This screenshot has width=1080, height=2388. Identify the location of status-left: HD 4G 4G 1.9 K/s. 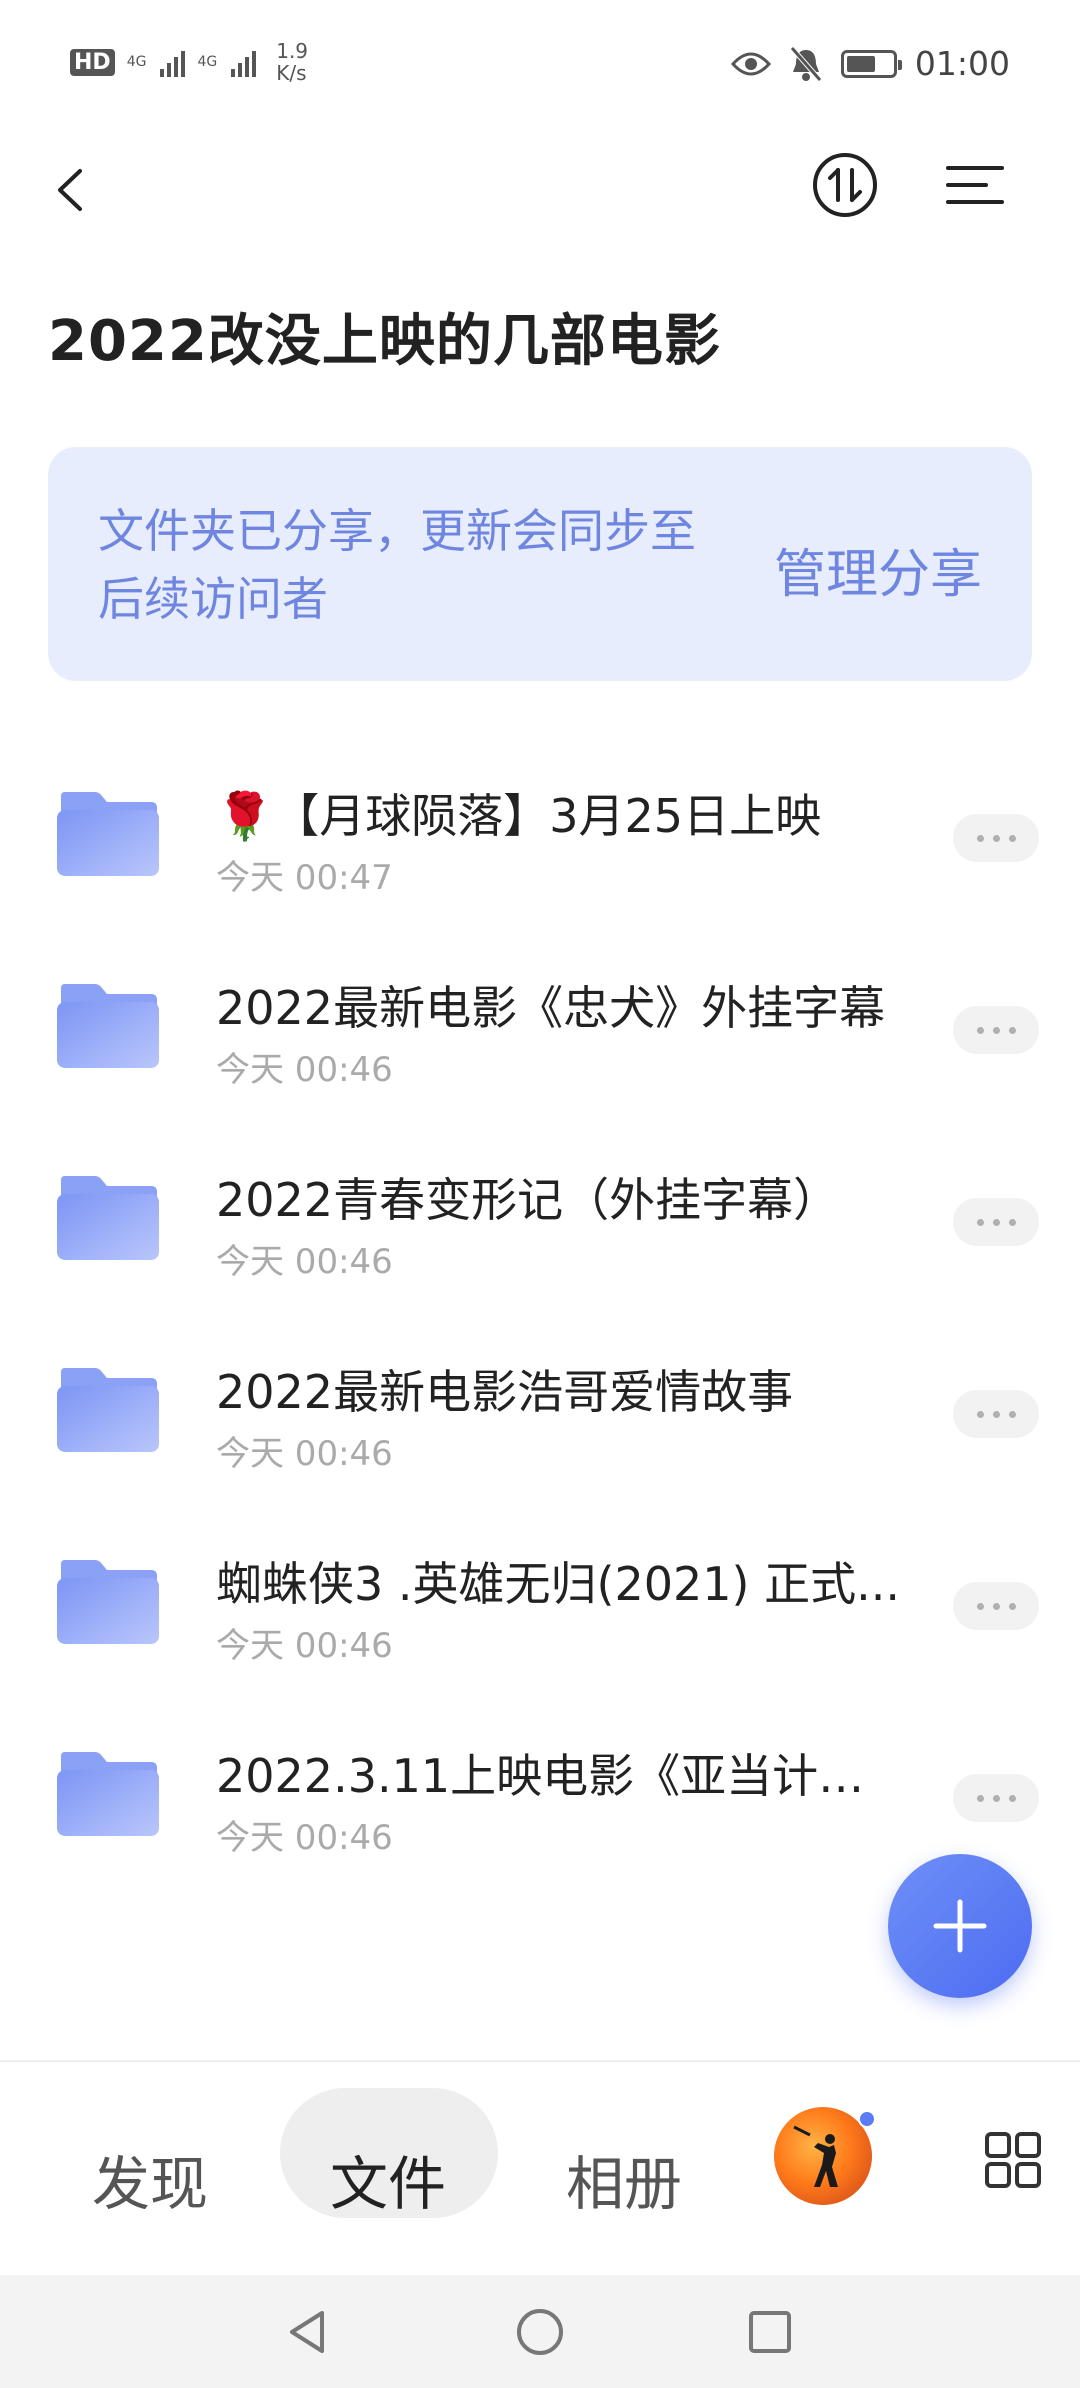
(189, 62).